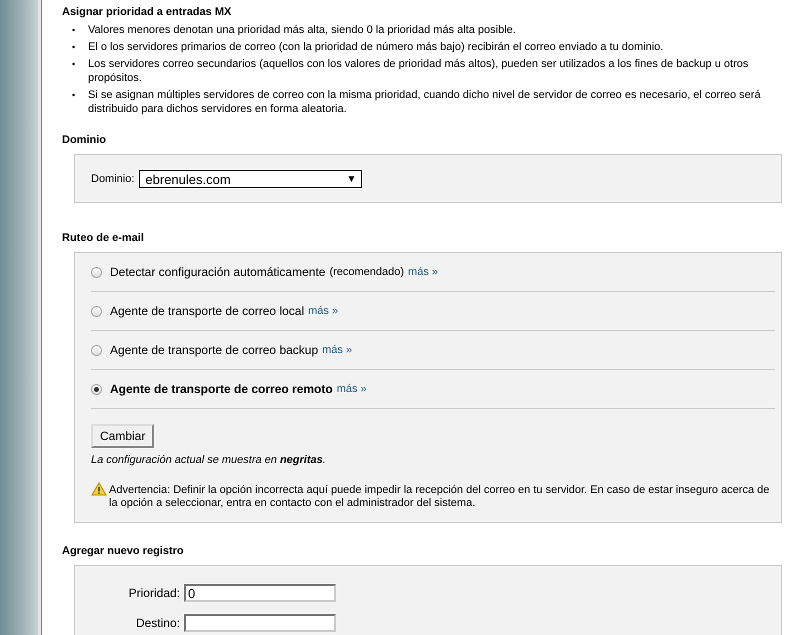 This screenshot has height=635, width=808. What do you see at coordinates (147, 12) in the screenshot?
I see `section-heading: Asignar prioridad a entradas MX` at bounding box center [147, 12].